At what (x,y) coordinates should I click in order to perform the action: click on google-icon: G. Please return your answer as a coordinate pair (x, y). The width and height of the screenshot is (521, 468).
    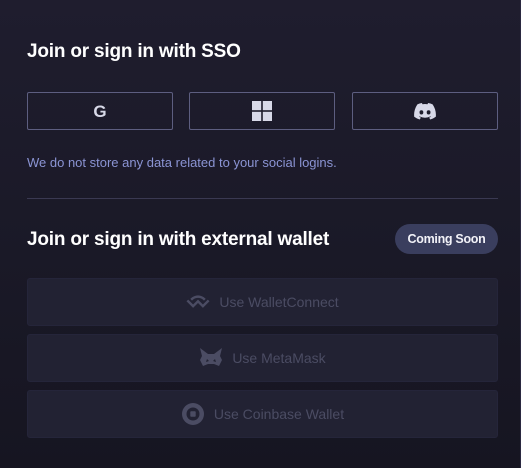
    Looking at the image, I should click on (100, 111).